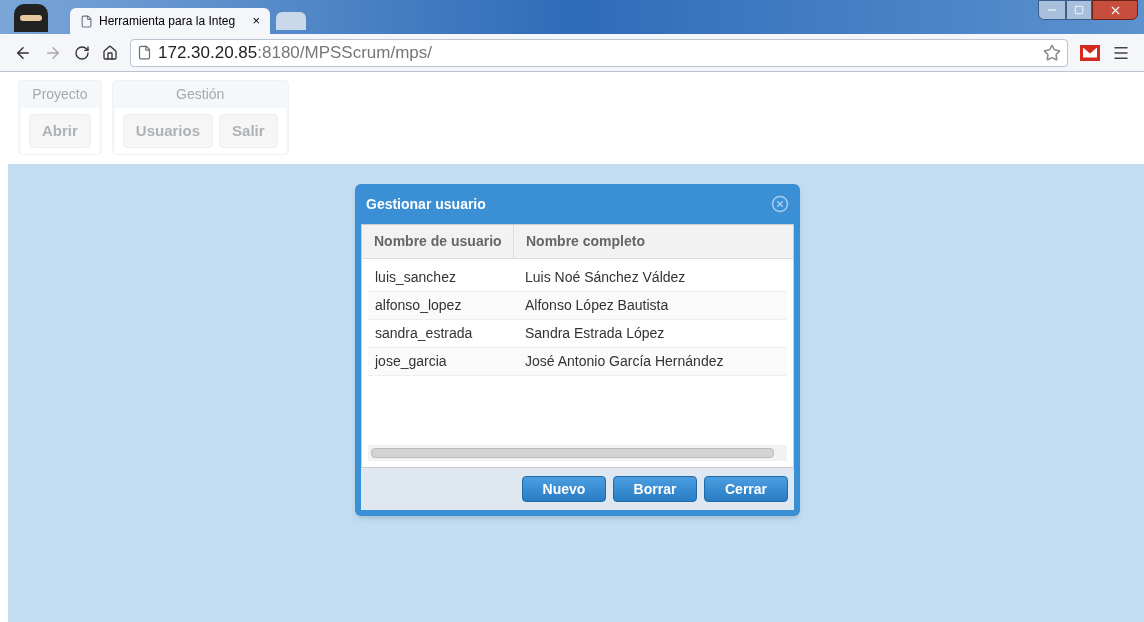 Image resolution: width=1144 pixels, height=622 pixels. I want to click on table-row: jose_garcia José Antonio García Hernández, so click(577, 362).